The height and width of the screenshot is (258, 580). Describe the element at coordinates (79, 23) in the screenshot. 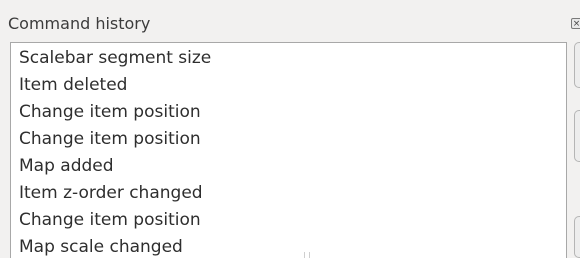

I see `panel-title: Command history` at that location.